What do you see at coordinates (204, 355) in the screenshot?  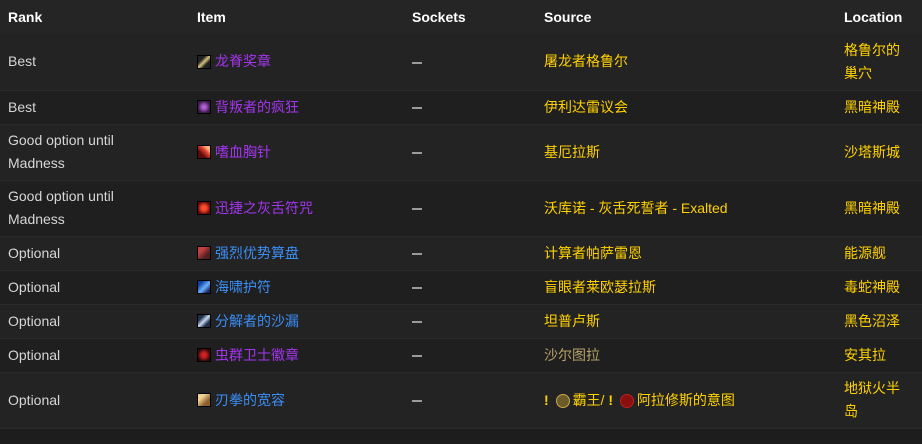 I see `insect-badge-icon` at bounding box center [204, 355].